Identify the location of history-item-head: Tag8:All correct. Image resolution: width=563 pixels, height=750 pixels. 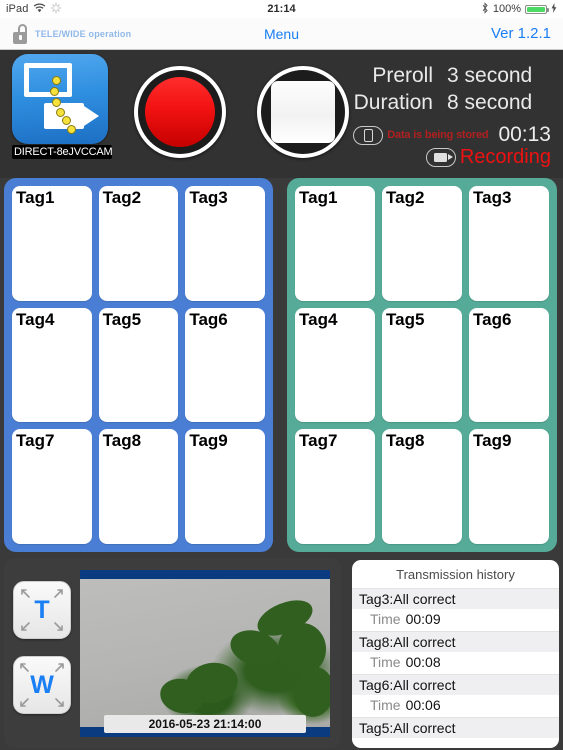
(455, 642).